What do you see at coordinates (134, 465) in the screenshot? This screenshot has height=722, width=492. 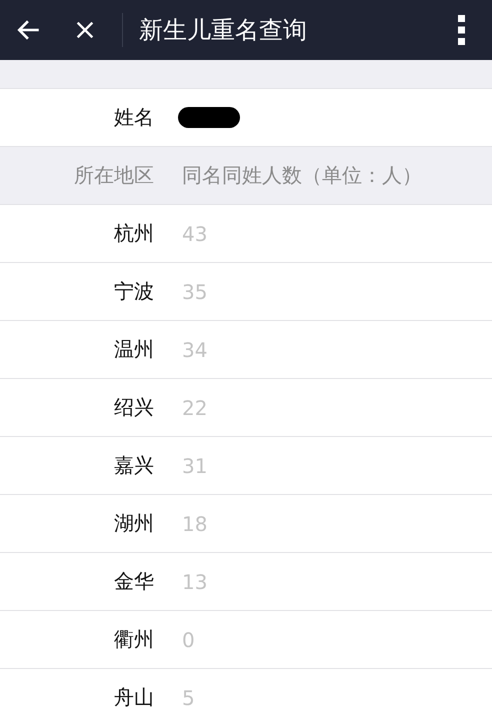 I see `region-cell: 嘉兴` at bounding box center [134, 465].